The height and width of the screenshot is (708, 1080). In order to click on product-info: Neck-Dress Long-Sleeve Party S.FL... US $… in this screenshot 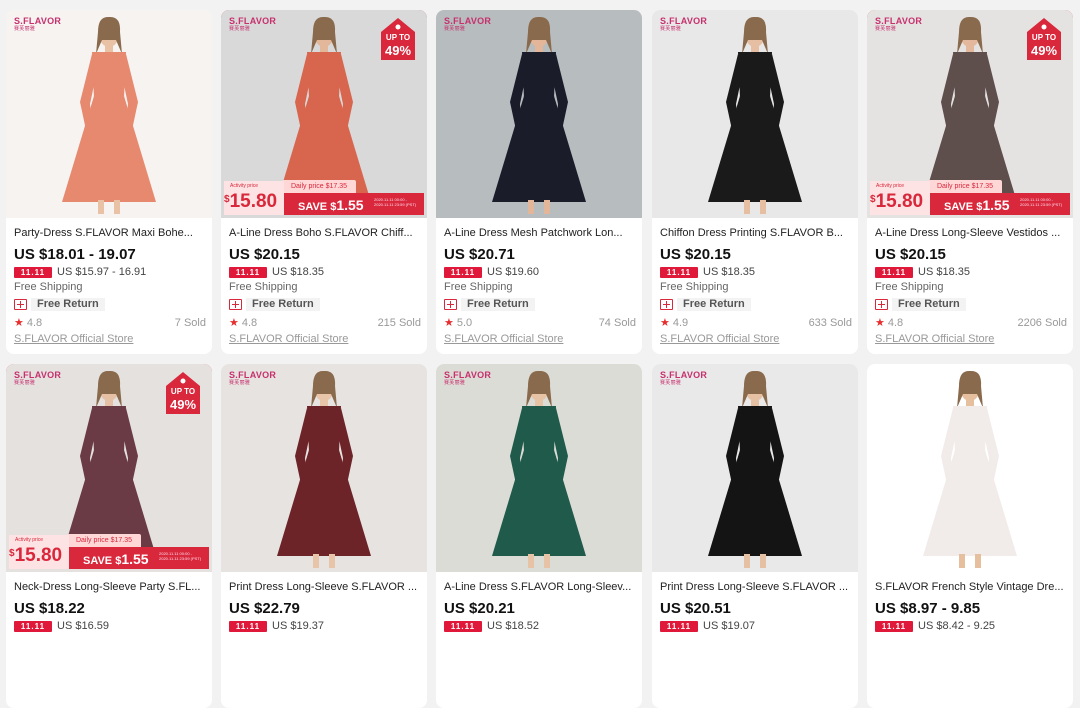, I will do `click(110, 606)`.